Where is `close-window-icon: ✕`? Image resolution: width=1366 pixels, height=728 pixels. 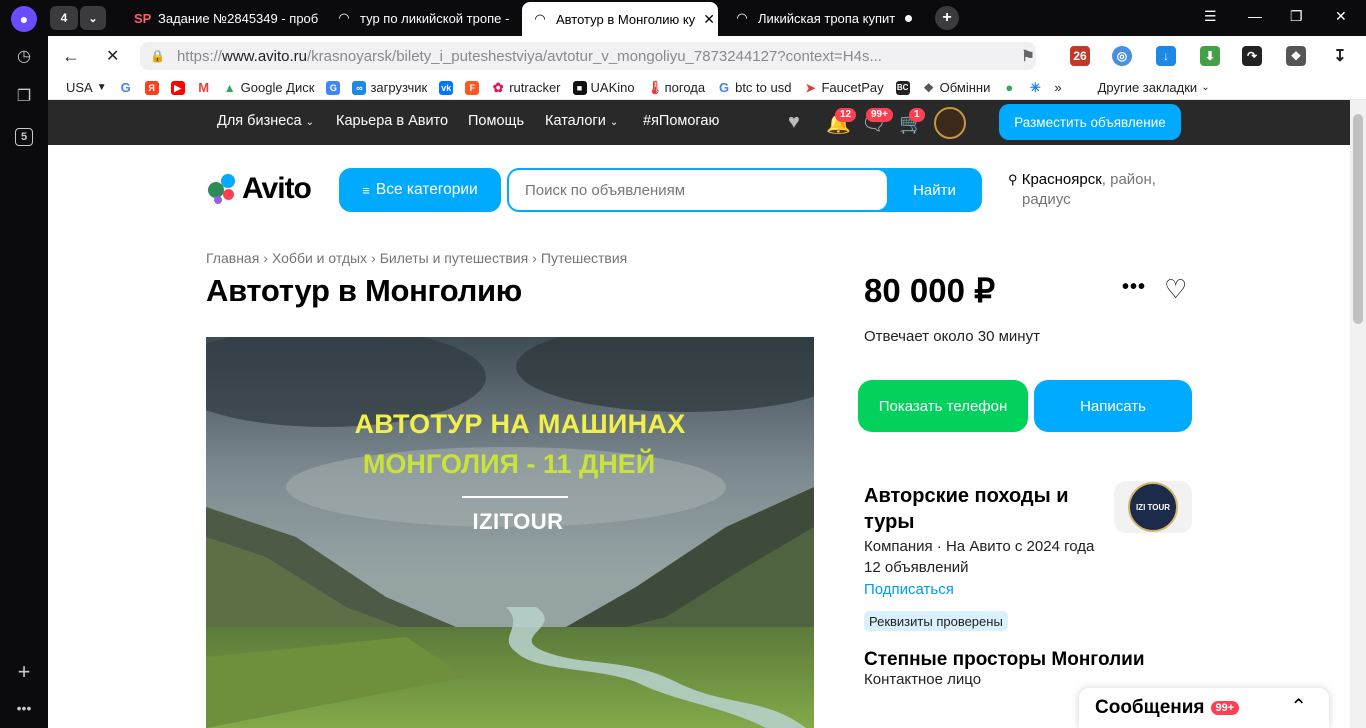
close-window-icon: ✕ is located at coordinates (1341, 16).